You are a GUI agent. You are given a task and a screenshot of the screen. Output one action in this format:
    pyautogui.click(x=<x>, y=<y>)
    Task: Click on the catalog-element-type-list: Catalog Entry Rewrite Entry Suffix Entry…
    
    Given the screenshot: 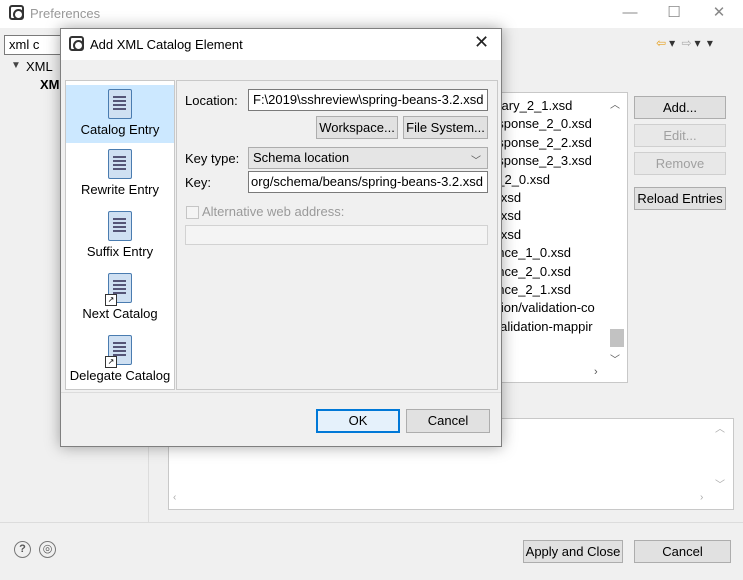 What is the action you would take?
    pyautogui.click(x=120, y=235)
    